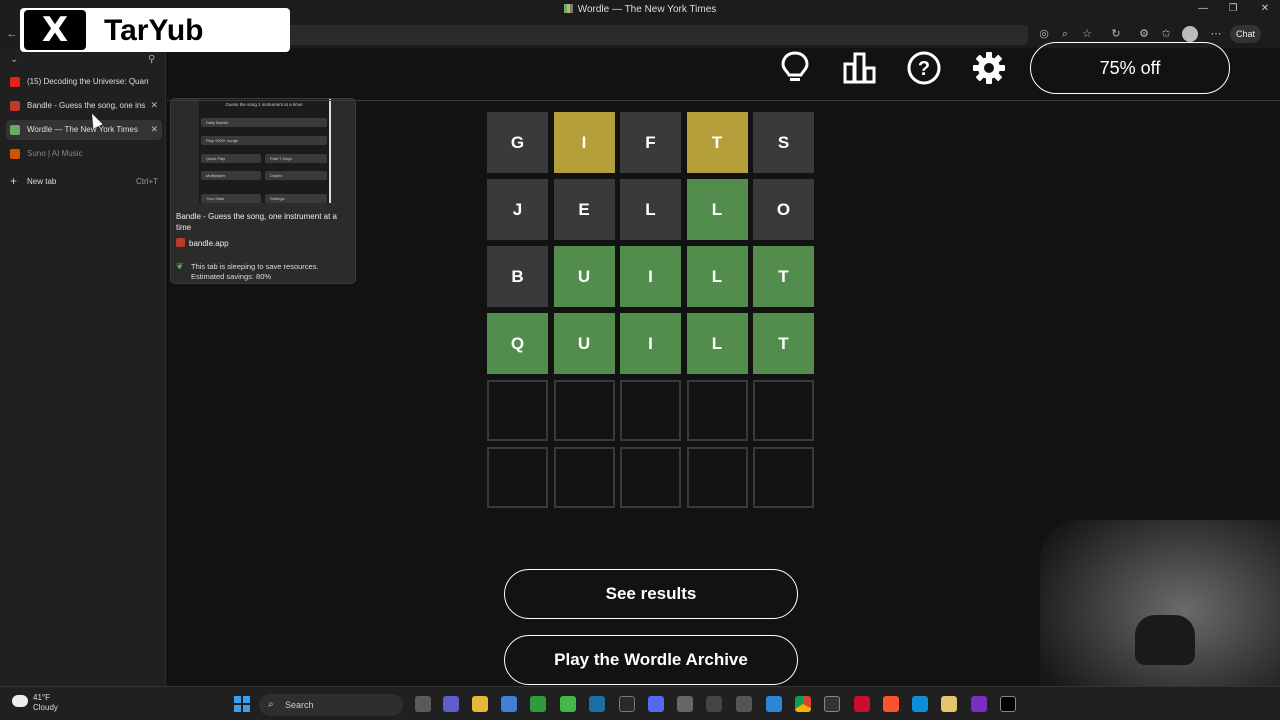  I want to click on translate-icon: ◎, so click(1044, 34).